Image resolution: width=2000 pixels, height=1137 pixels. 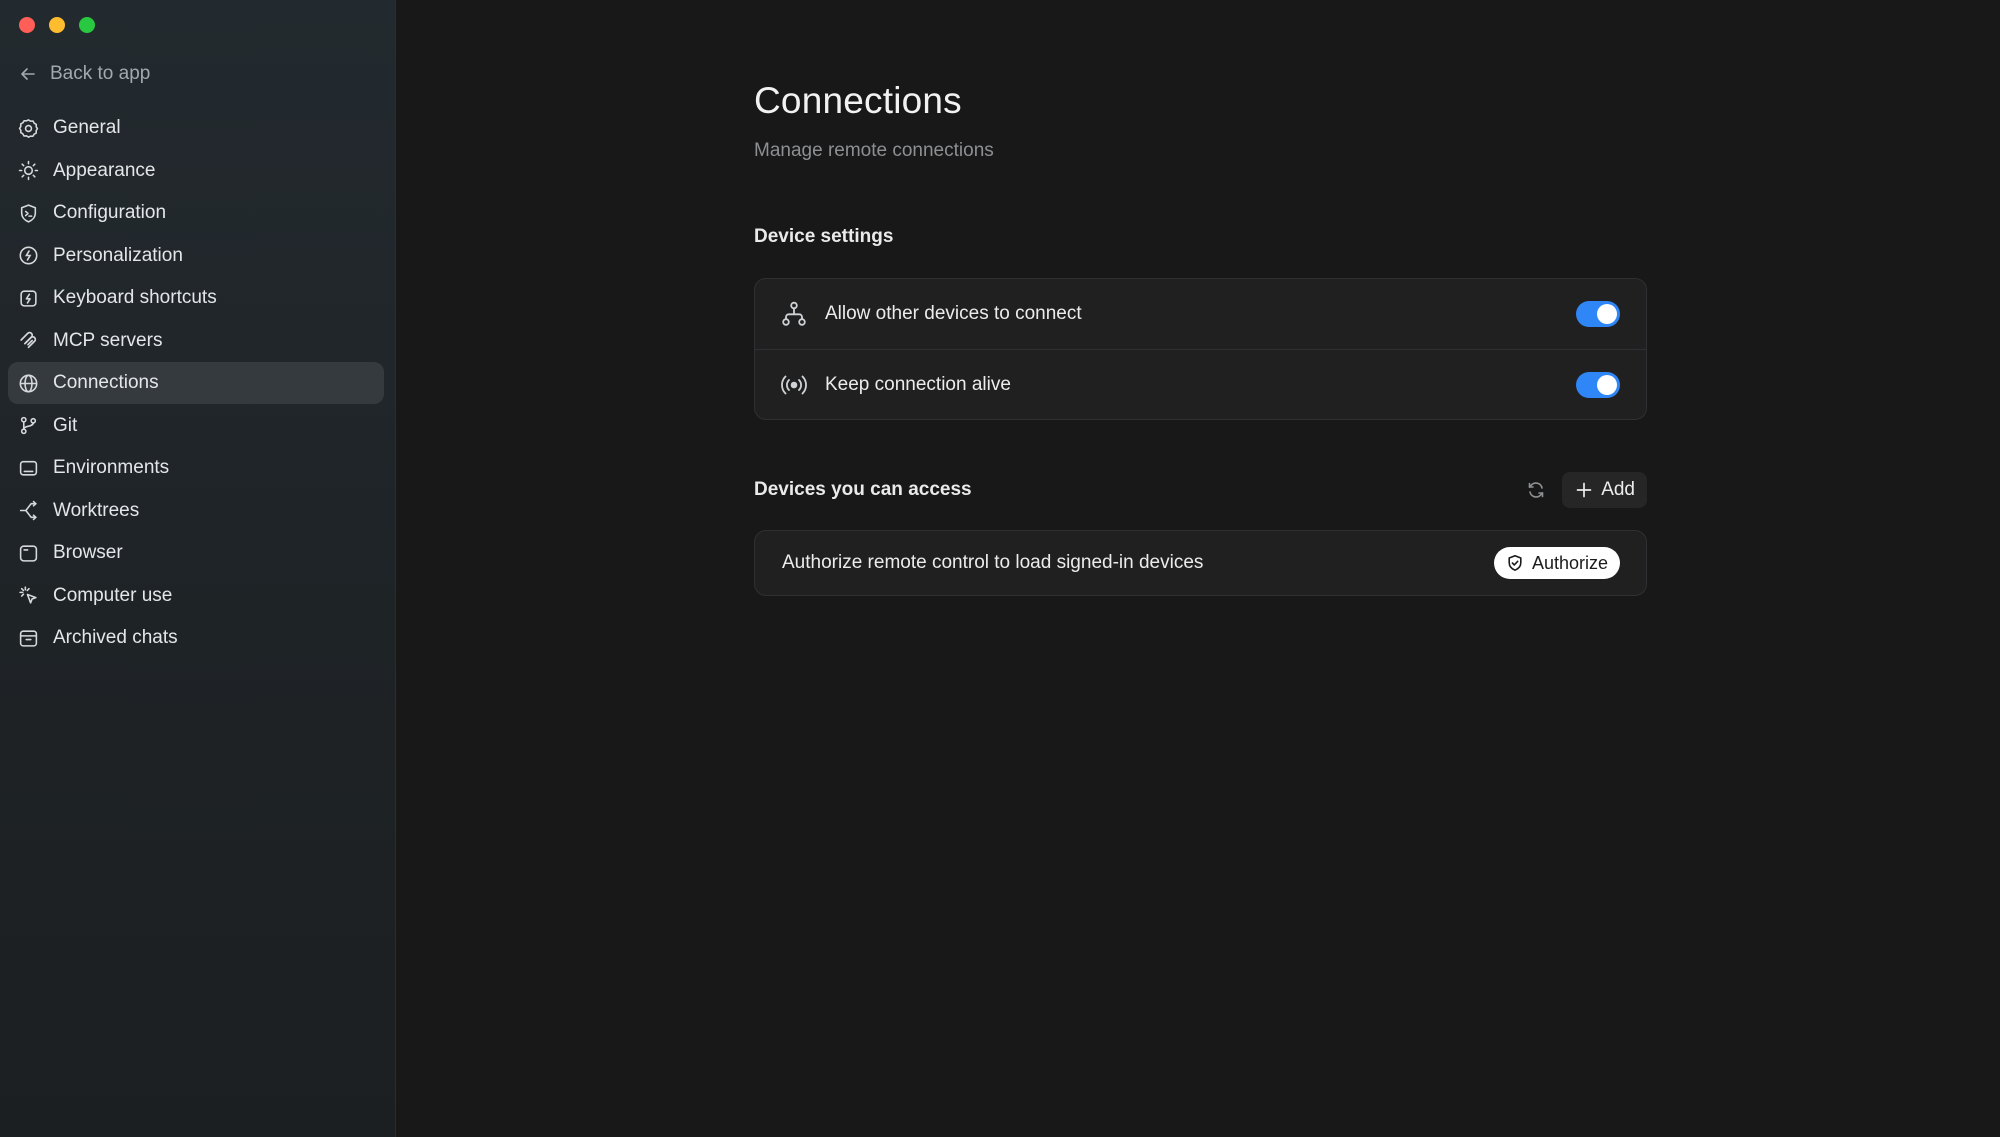 I want to click on sidebar-item-general: General, so click(x=196, y=128).